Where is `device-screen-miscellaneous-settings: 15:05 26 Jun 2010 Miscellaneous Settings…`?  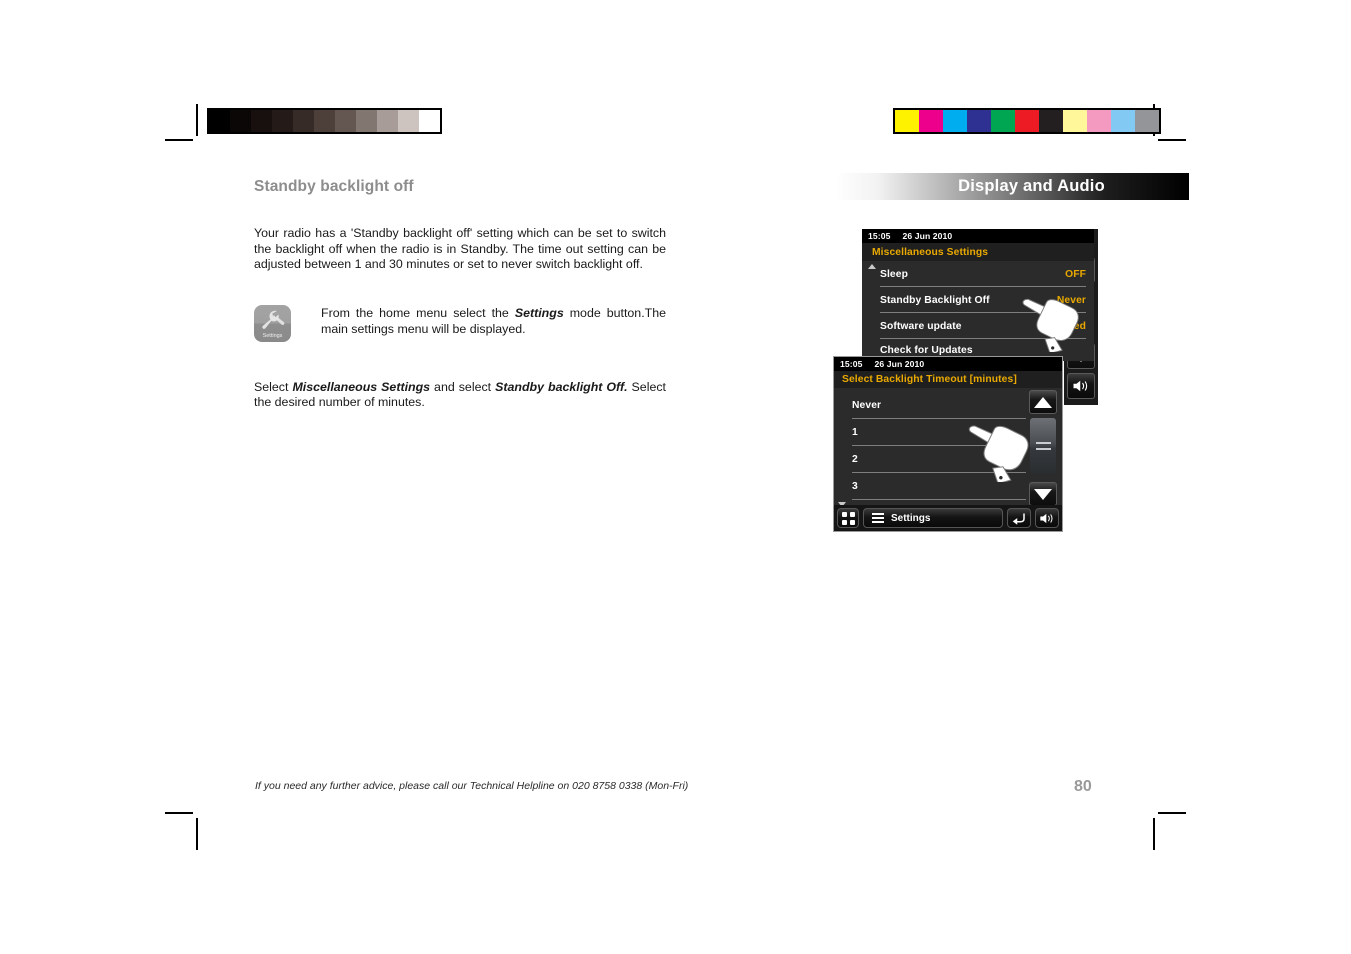 device-screen-miscellaneous-settings: 15:05 26 Jun 2010 Miscellaneous Settings… is located at coordinates (978, 295).